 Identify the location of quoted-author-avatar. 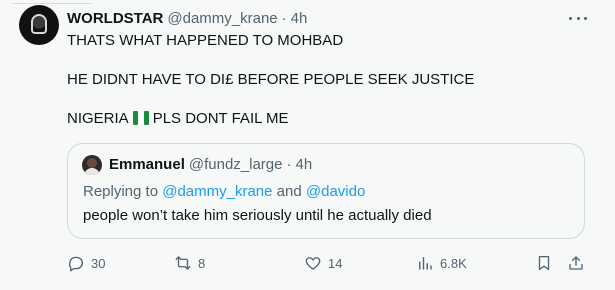
(92, 165).